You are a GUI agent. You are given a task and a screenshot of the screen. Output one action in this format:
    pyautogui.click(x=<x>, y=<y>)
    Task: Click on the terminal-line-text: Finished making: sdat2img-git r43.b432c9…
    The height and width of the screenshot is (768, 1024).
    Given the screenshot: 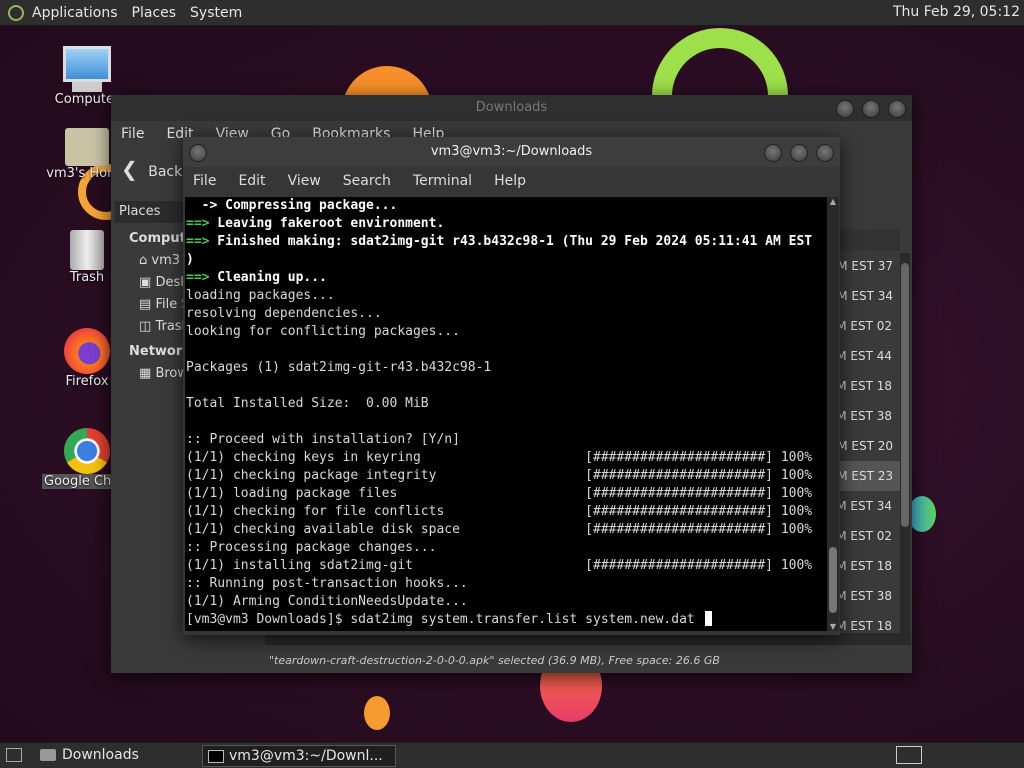 What is the action you would take?
    pyautogui.click(x=511, y=241)
    